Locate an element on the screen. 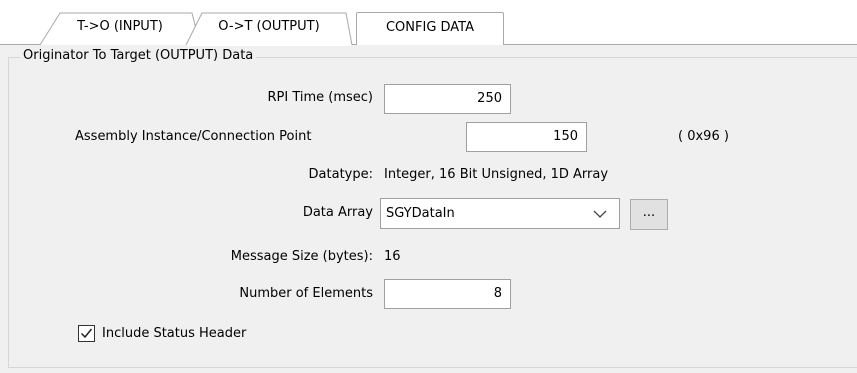 Image resolution: width=857 pixels, height=373 pixels. number-of-elements-input: 8 is located at coordinates (447, 294).